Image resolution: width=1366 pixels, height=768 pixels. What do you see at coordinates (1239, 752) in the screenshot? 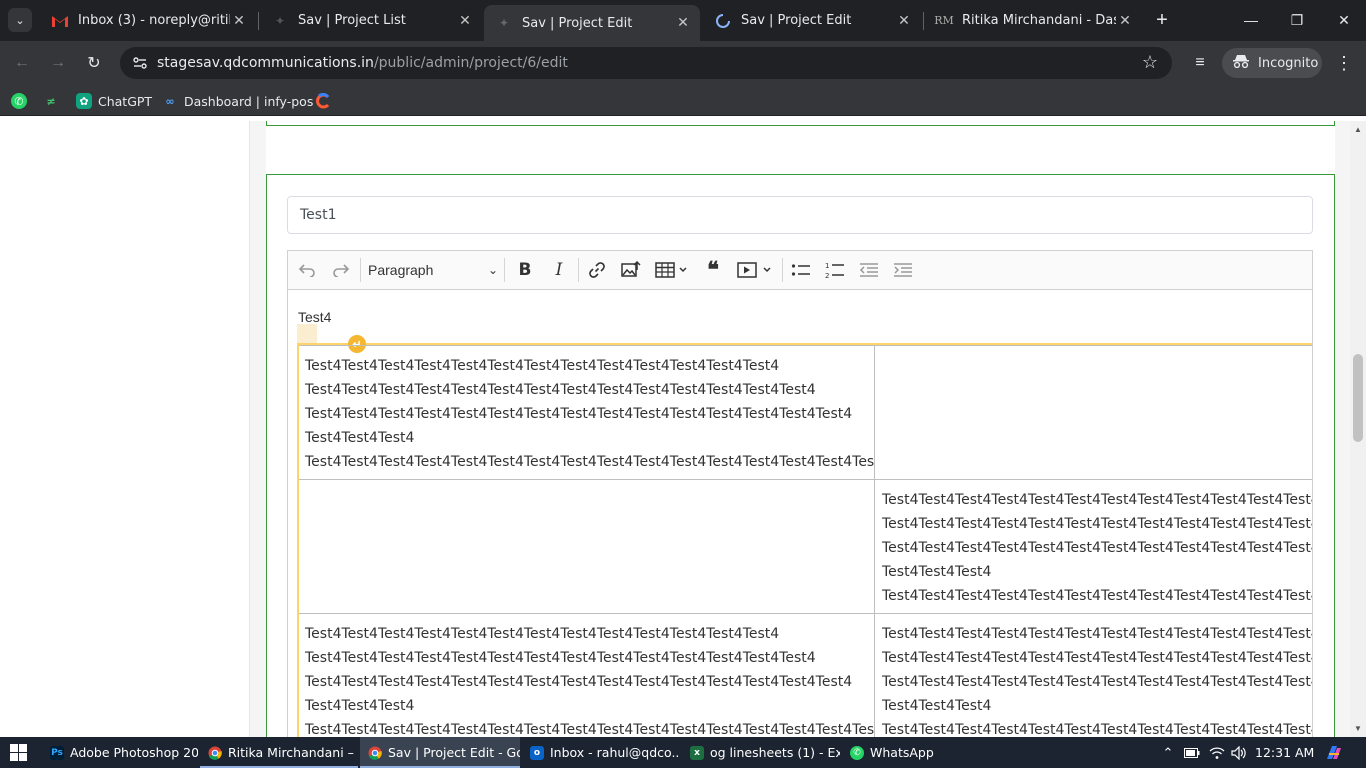
I see `volume-icon` at bounding box center [1239, 752].